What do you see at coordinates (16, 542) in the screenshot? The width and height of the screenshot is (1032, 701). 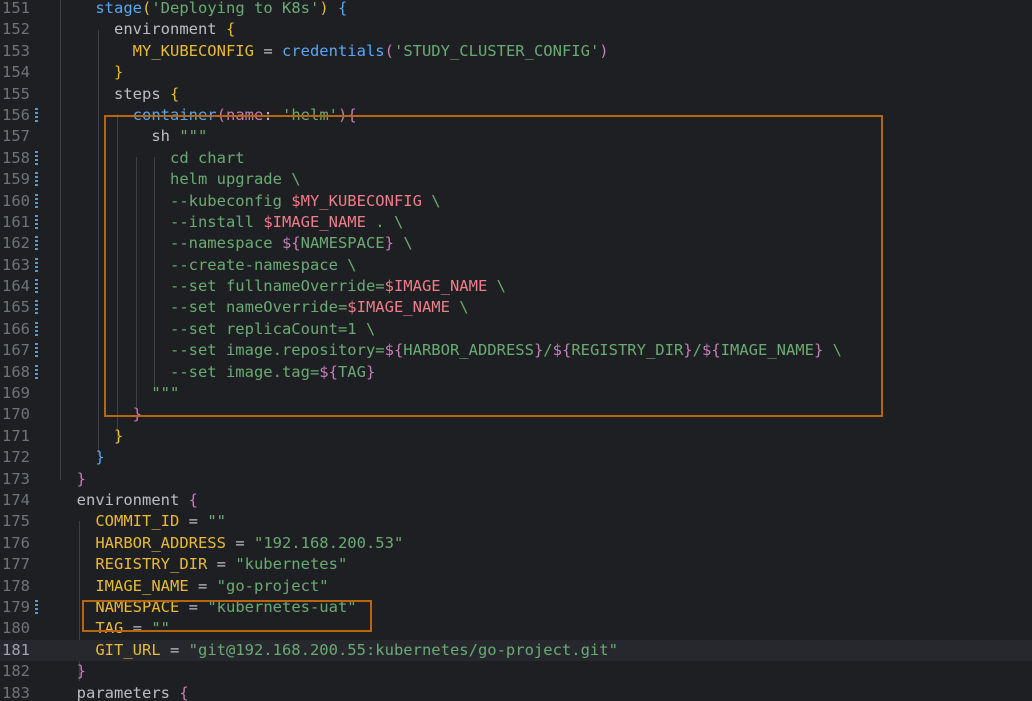 I see `line-number: 176` at bounding box center [16, 542].